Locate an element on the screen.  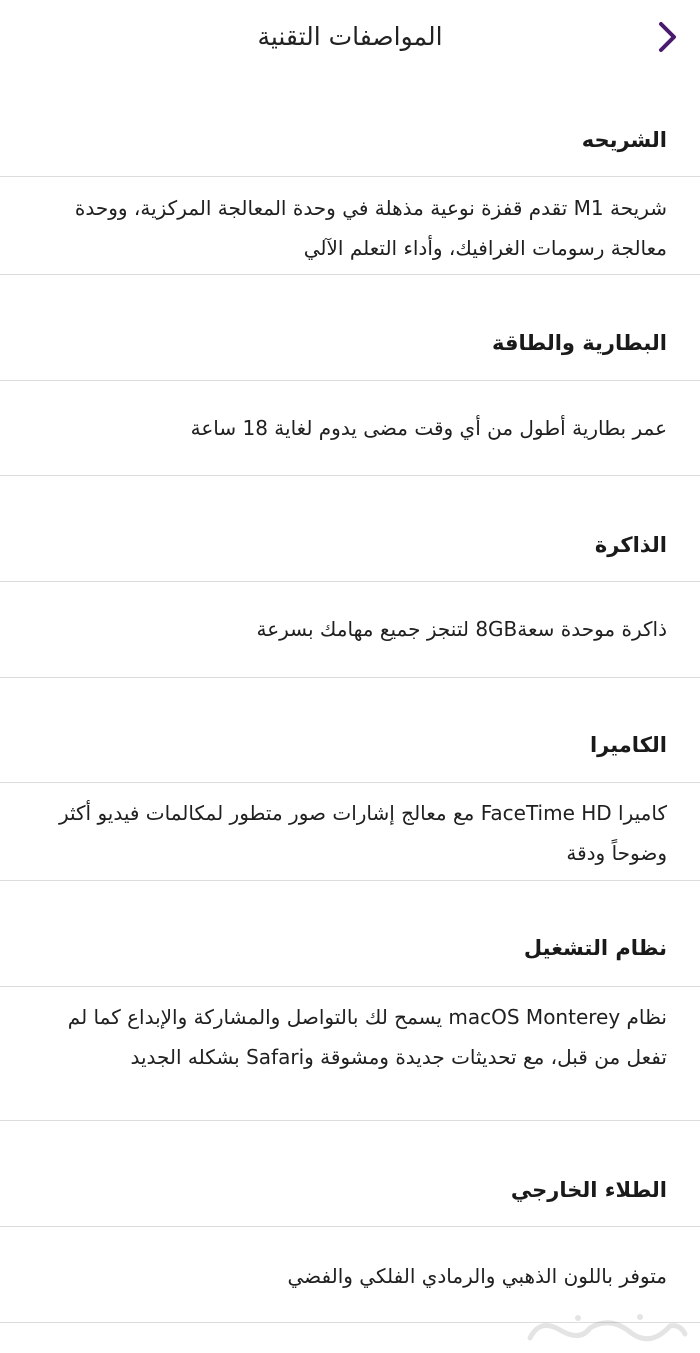
section-heading-chip: الشريحه is located at coordinates (624, 140).